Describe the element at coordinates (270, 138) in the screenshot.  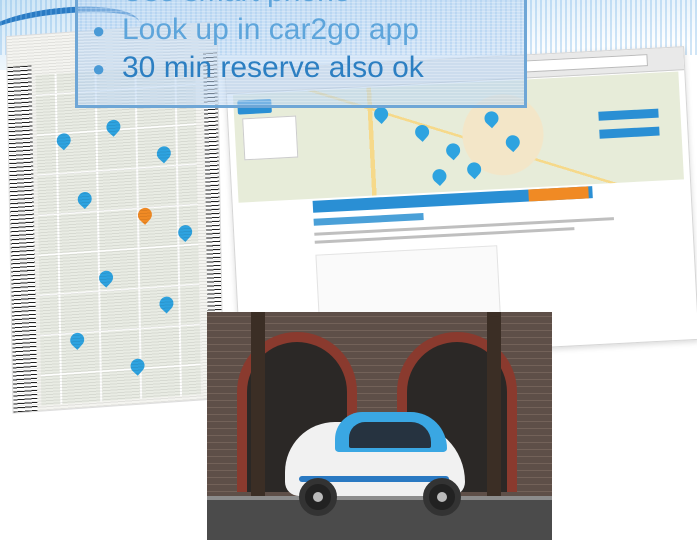
I see `search-panel` at that location.